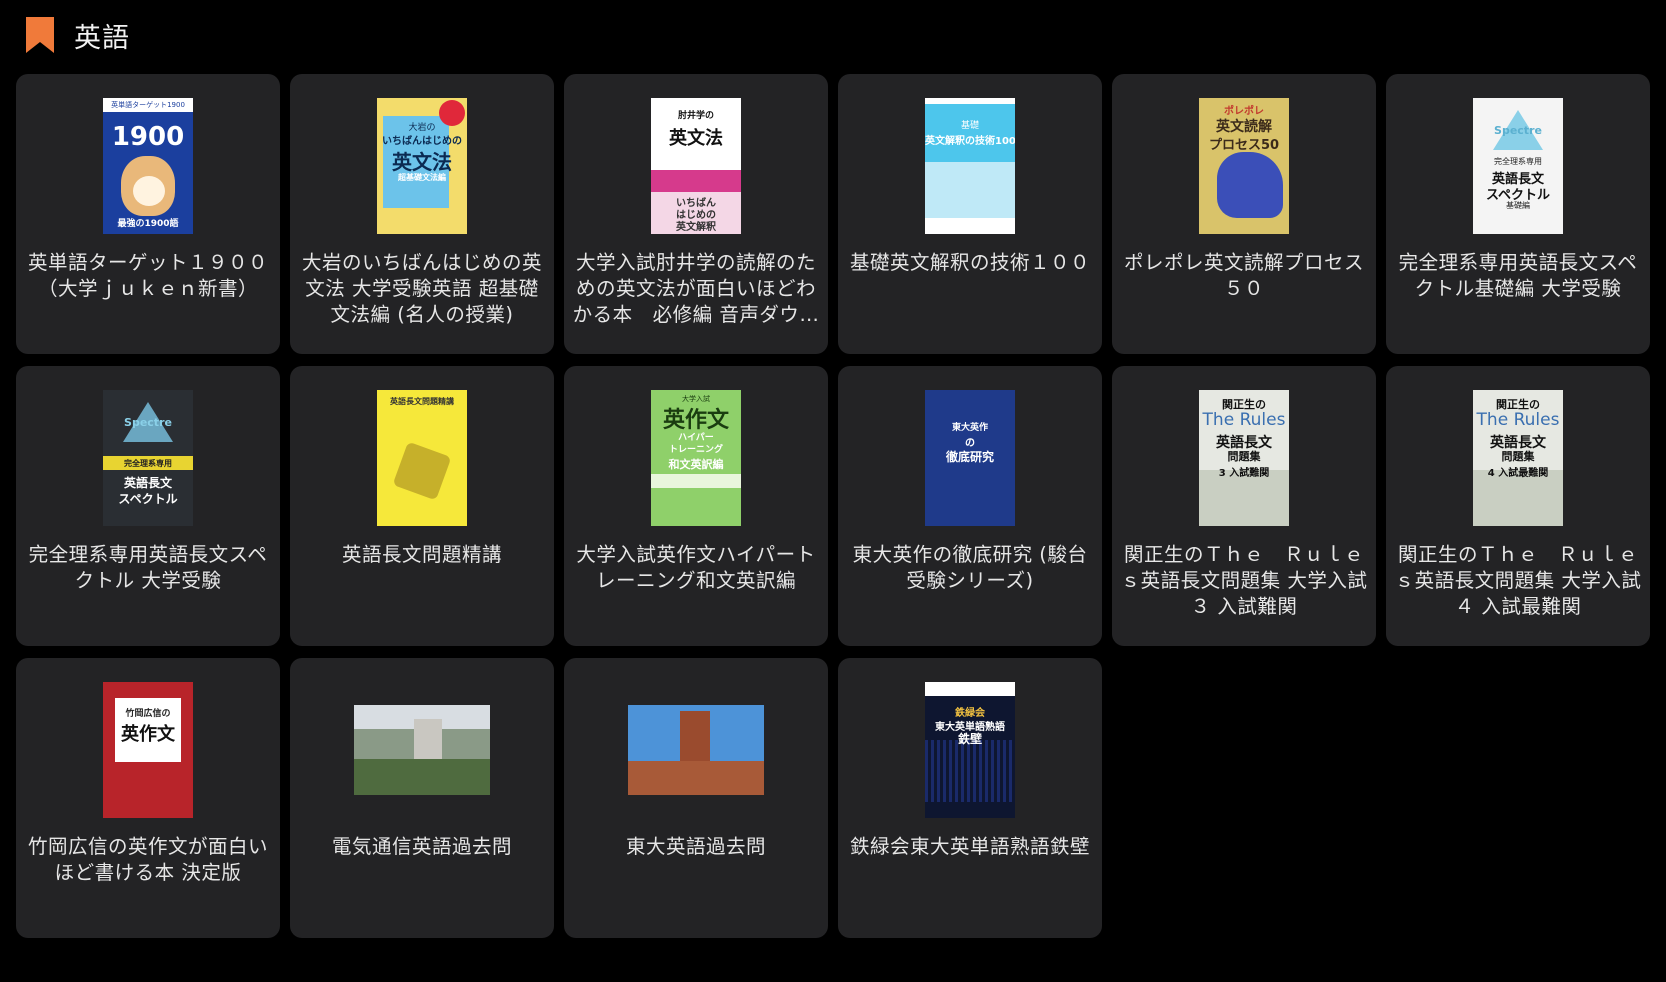 The image size is (1666, 982). I want to click on book-title: 電気通信英語過去問, so click(421, 846).